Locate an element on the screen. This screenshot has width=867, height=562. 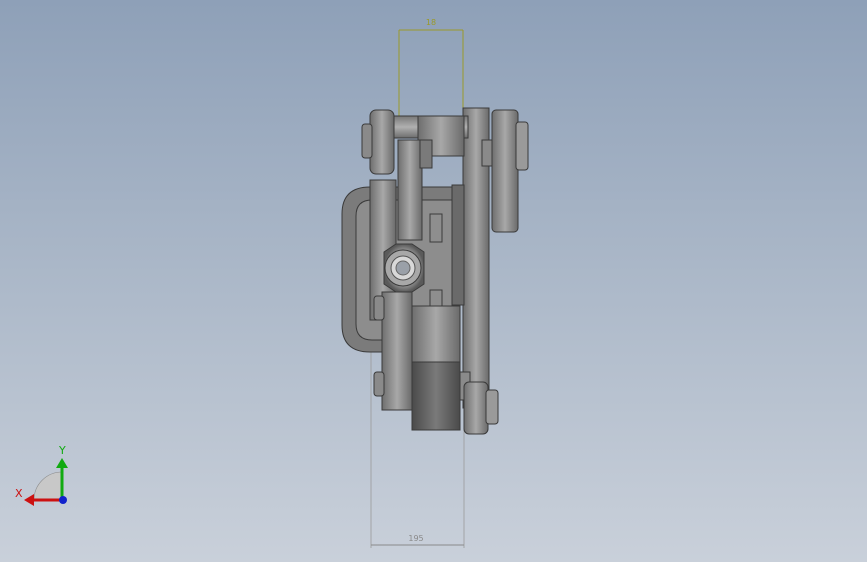
top-right-roller-hub is located at coordinates (522, 146).